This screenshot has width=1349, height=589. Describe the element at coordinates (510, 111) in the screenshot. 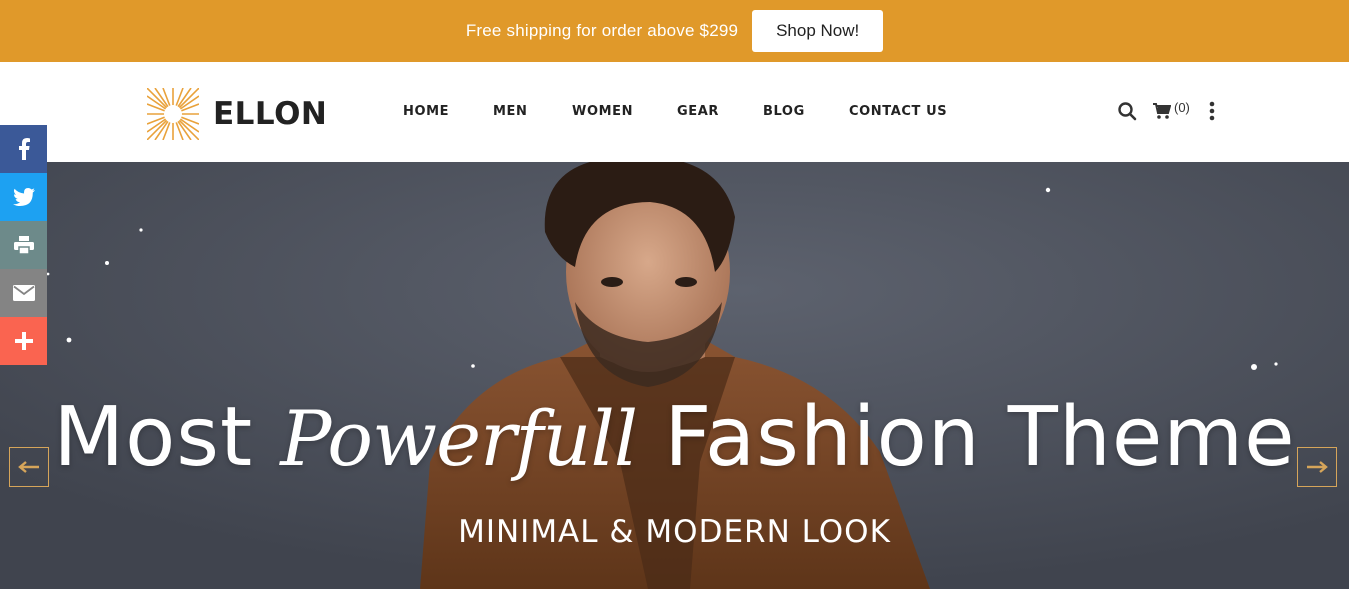

I see `nav-item-men: MEN` at that location.